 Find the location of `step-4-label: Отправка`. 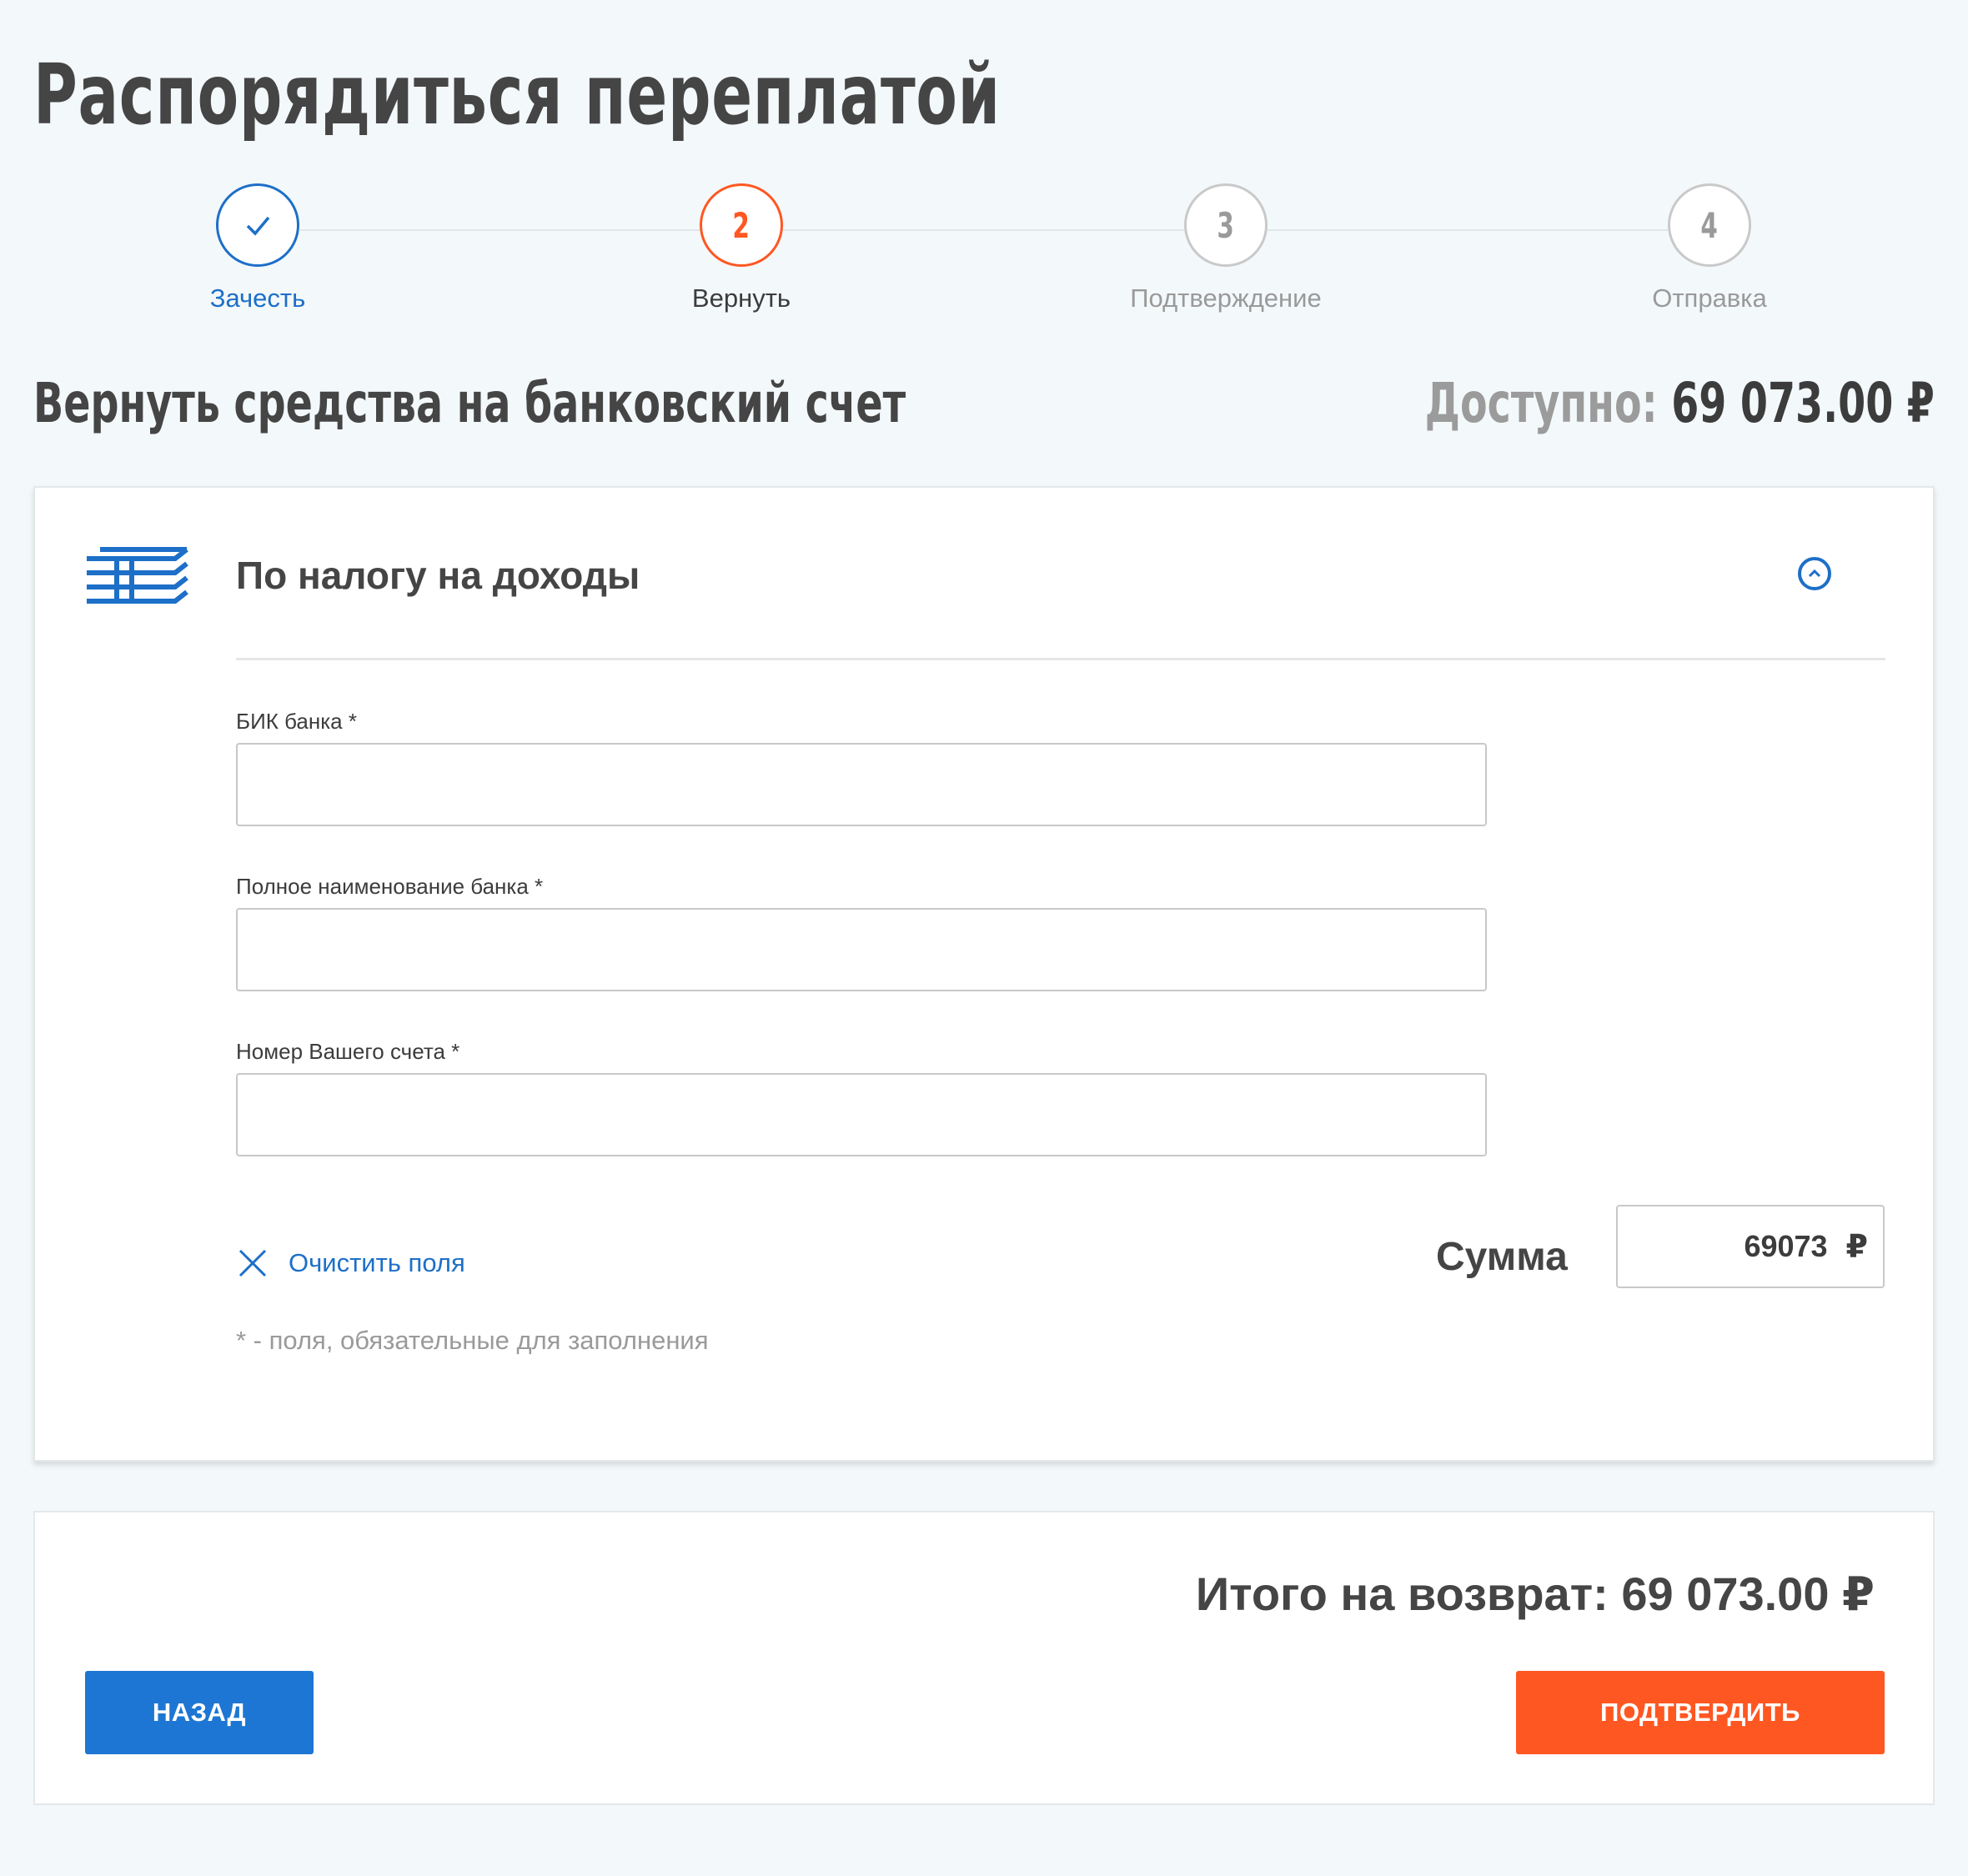

step-4-label: Отправка is located at coordinates (1709, 298).